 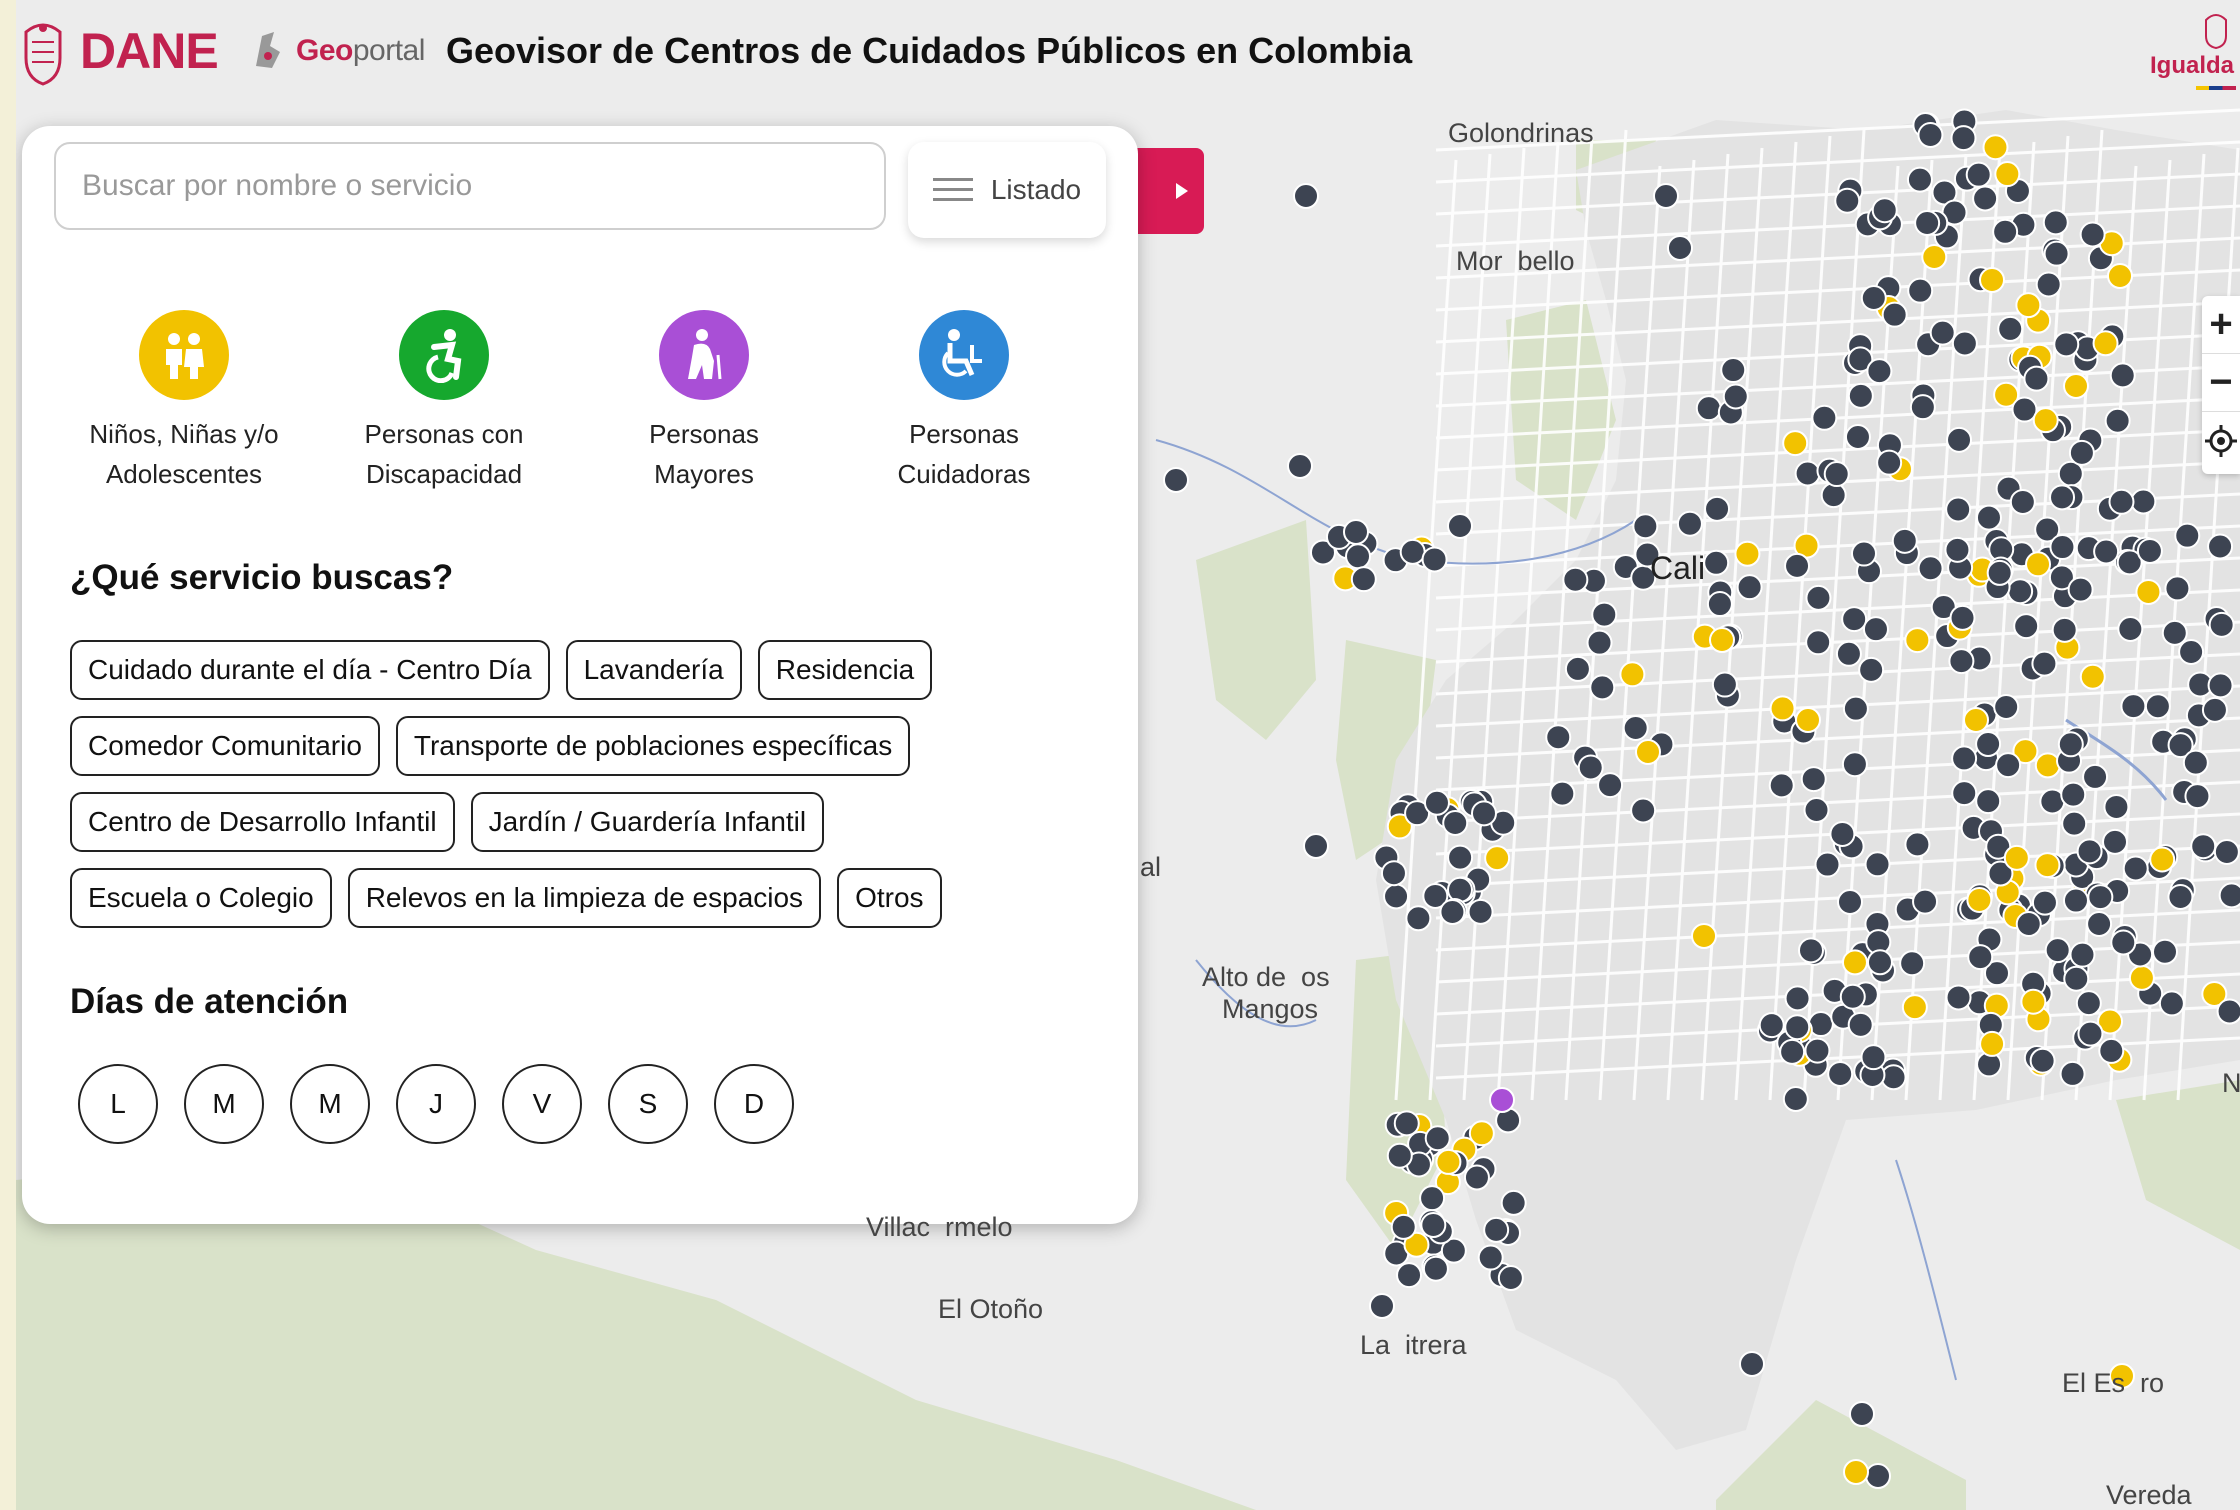 I want to click on service-chip: Transporte de poblaciones específicas, so click(x=653, y=746).